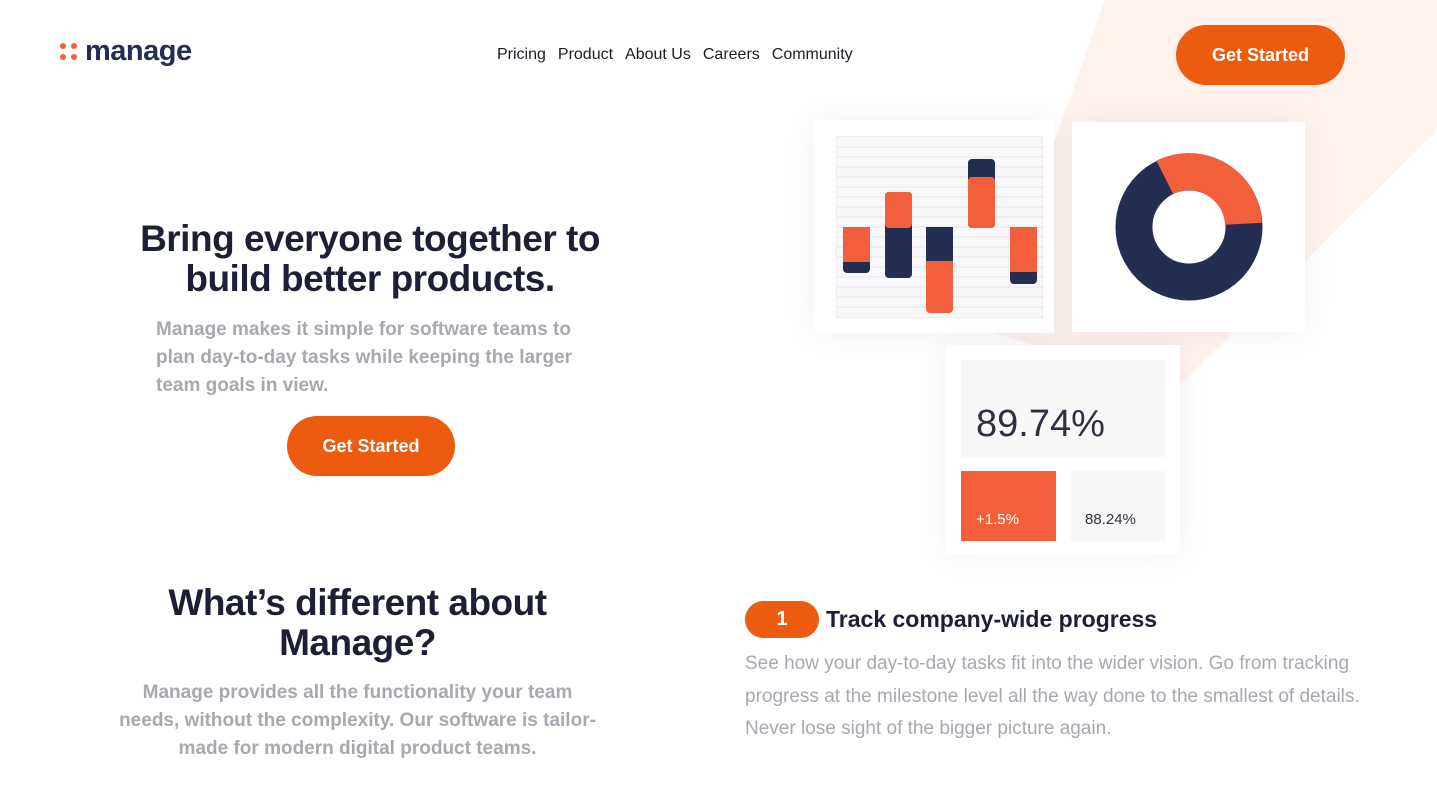 The width and height of the screenshot is (1437, 786). What do you see at coordinates (371, 446) in the screenshot?
I see `hero-get-started-button: Get Started` at bounding box center [371, 446].